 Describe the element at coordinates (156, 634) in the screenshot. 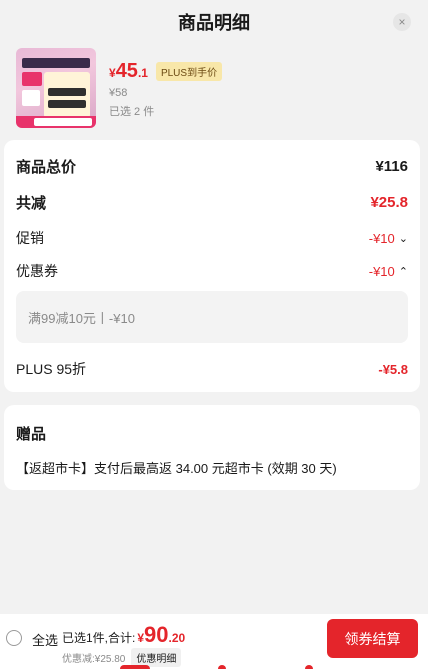

I see `order-total-integer: 90` at that location.